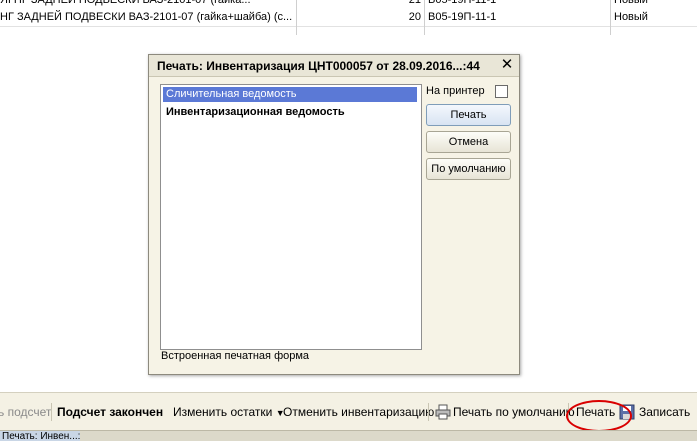 This screenshot has height=441, width=697. I want to click on default-button: По умолчанию, so click(468, 169).